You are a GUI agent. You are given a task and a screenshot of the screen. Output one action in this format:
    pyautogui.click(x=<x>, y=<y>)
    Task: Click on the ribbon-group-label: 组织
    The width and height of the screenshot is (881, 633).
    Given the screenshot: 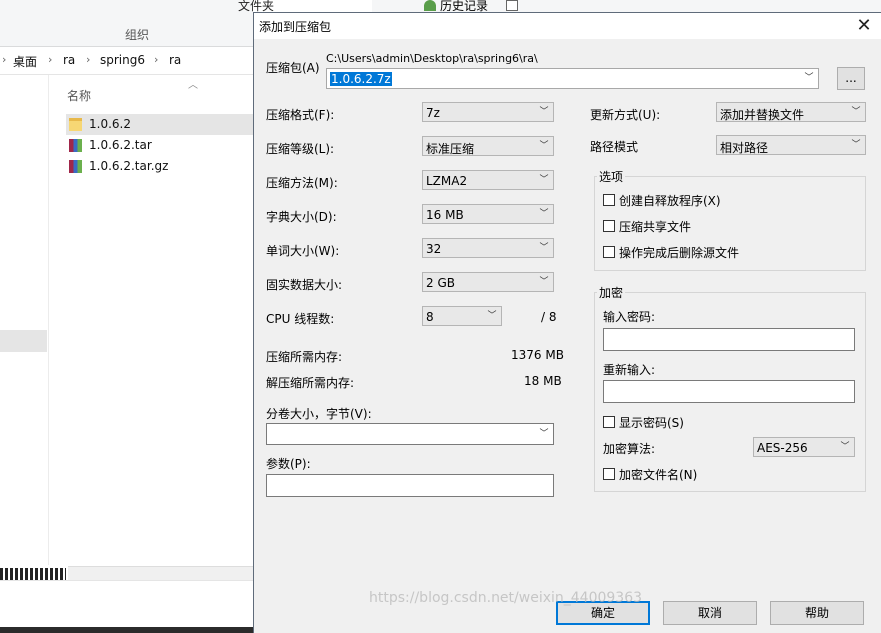 What is the action you would take?
    pyautogui.click(x=137, y=35)
    